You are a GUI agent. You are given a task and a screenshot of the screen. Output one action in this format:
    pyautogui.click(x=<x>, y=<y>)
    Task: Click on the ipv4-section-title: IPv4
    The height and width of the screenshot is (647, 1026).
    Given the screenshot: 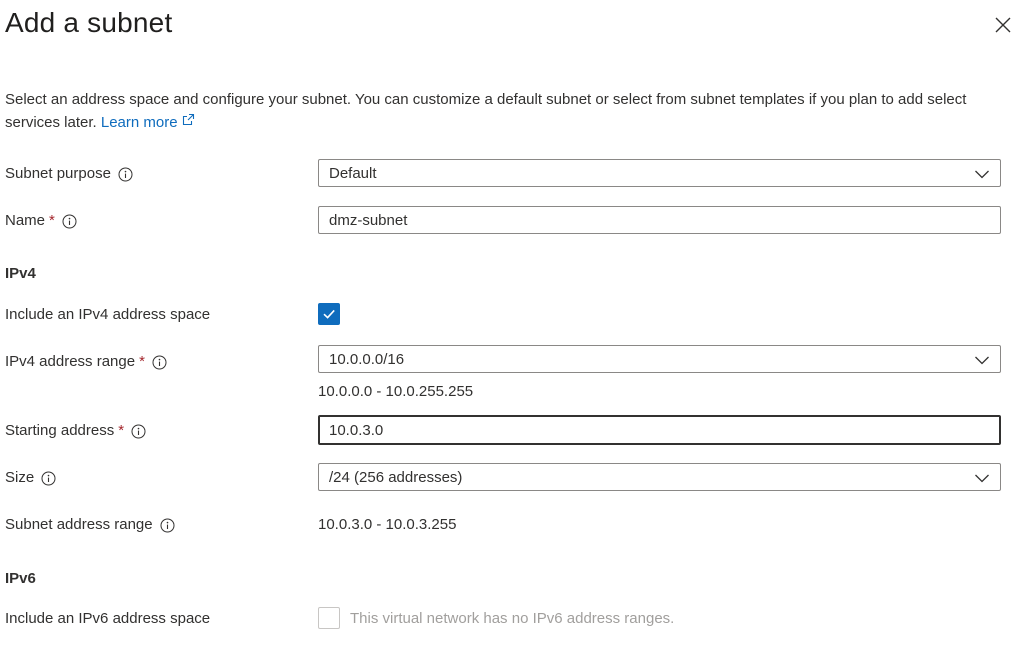 What is the action you would take?
    pyautogui.click(x=20, y=273)
    